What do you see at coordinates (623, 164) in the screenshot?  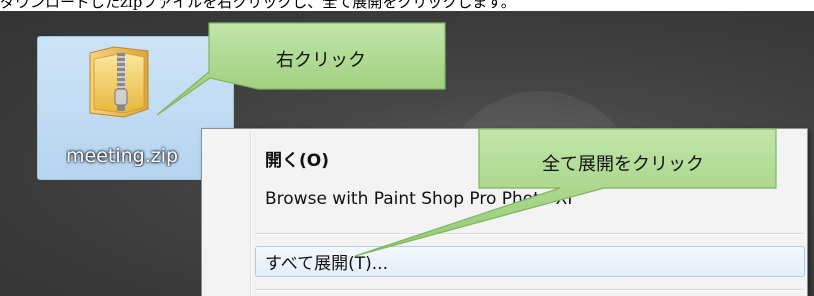 I see `callout-extract-all-label: 全て展開をクリック` at bounding box center [623, 164].